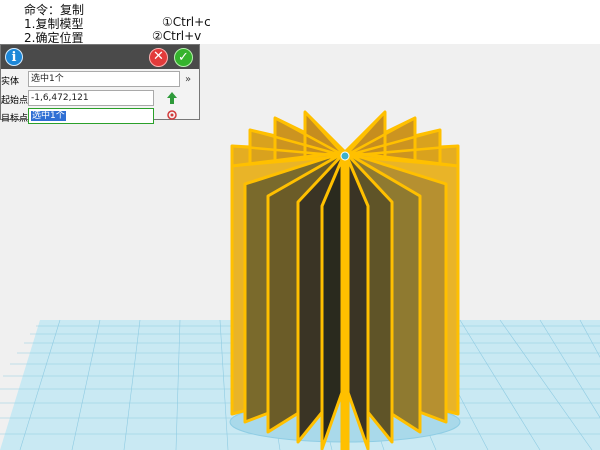  I want to click on target-point-icon, so click(172, 115).